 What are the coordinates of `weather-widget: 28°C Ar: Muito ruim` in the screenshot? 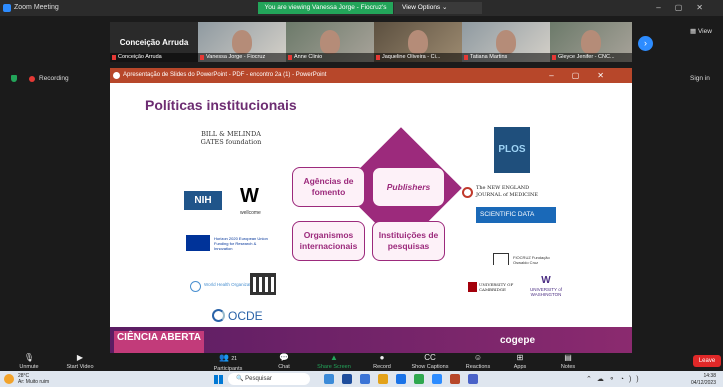 It's located at (26, 379).